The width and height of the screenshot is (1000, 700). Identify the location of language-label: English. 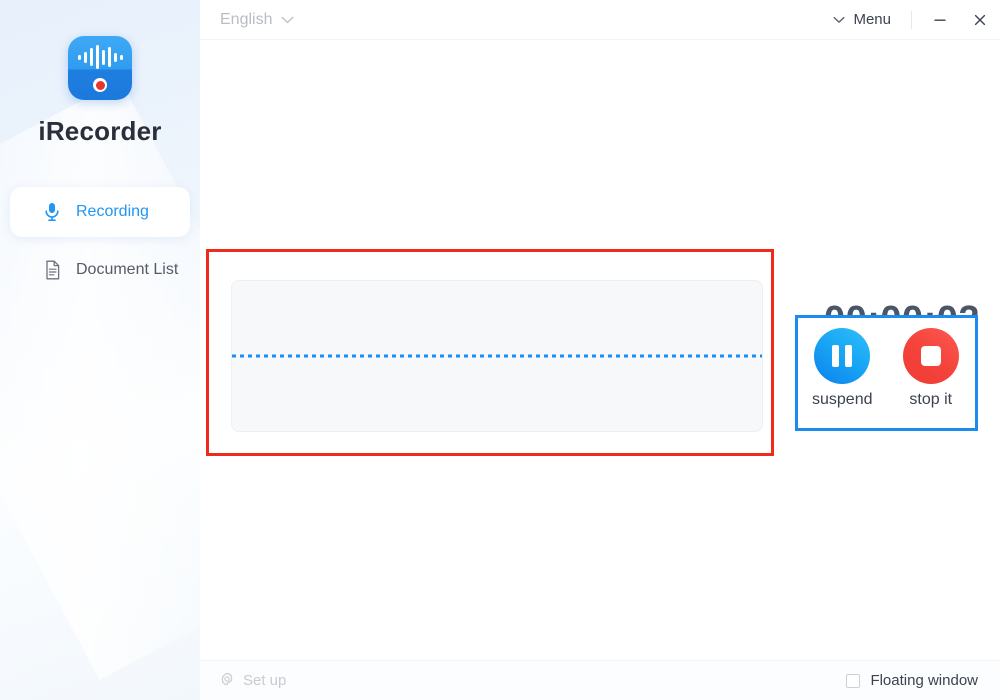
(246, 19).